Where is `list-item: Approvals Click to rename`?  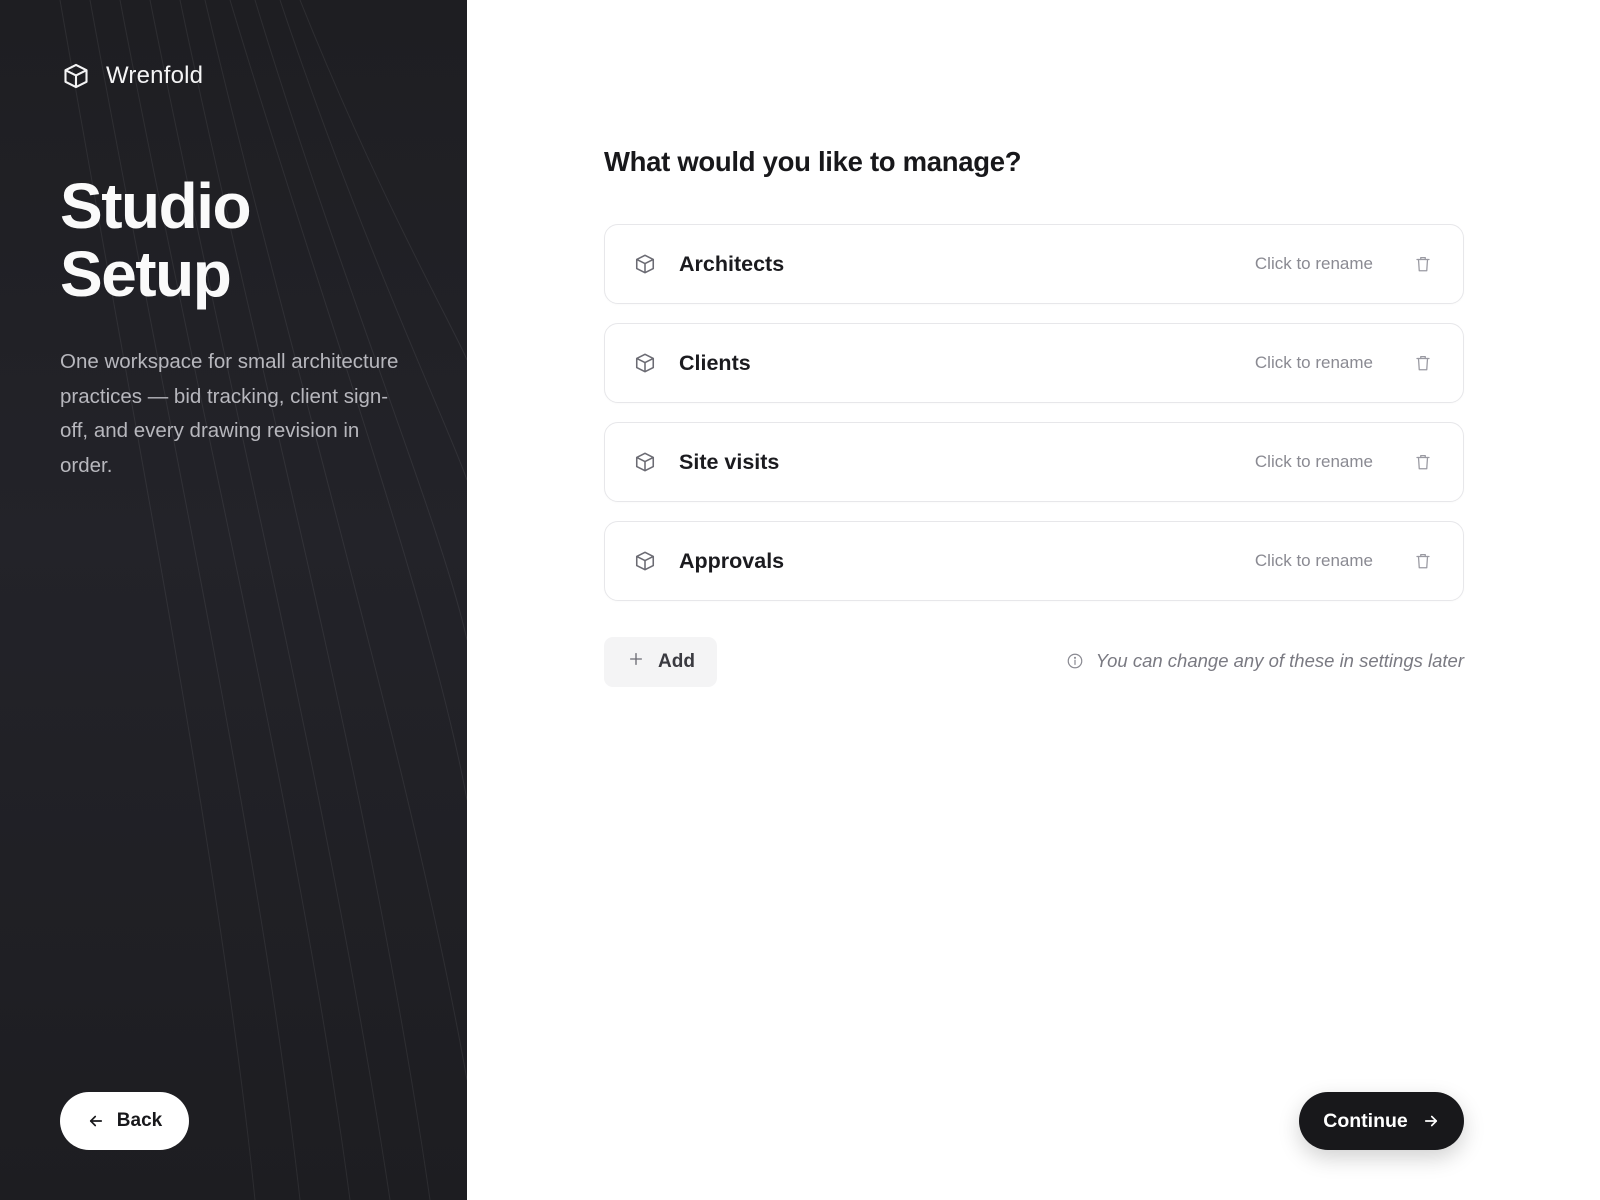
list-item: Approvals Click to rename is located at coordinates (1034, 561).